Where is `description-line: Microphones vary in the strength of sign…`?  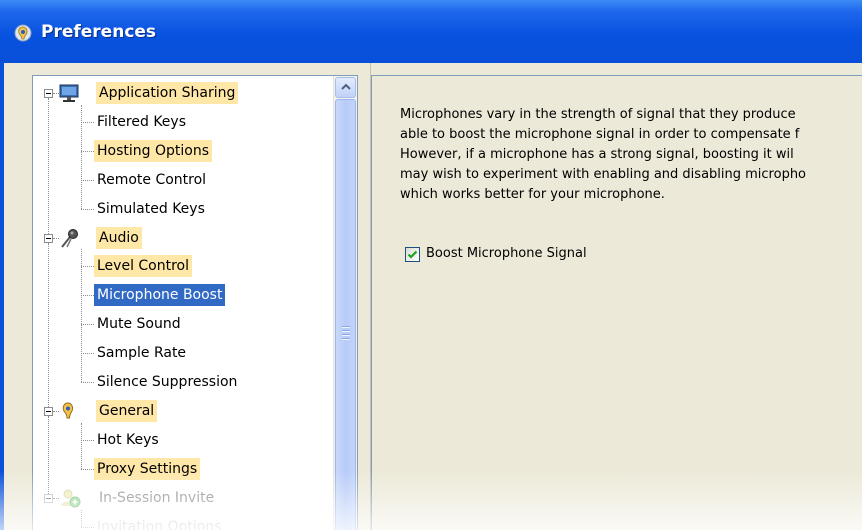 description-line: Microphones vary in the strength of sign… is located at coordinates (598, 114).